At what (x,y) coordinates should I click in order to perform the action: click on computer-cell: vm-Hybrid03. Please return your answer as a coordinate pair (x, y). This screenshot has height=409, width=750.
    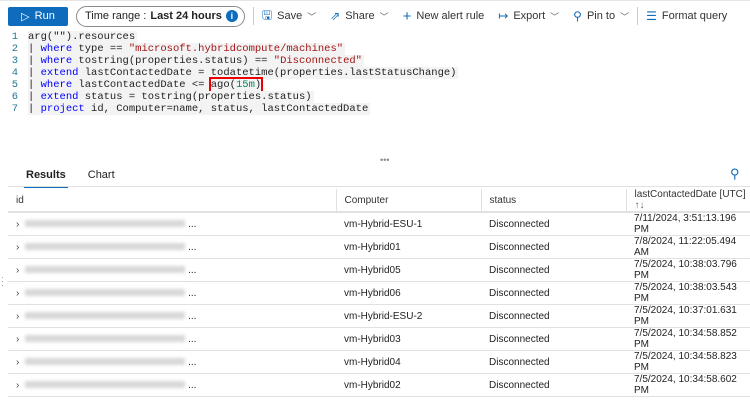
    Looking at the image, I should click on (408, 339).